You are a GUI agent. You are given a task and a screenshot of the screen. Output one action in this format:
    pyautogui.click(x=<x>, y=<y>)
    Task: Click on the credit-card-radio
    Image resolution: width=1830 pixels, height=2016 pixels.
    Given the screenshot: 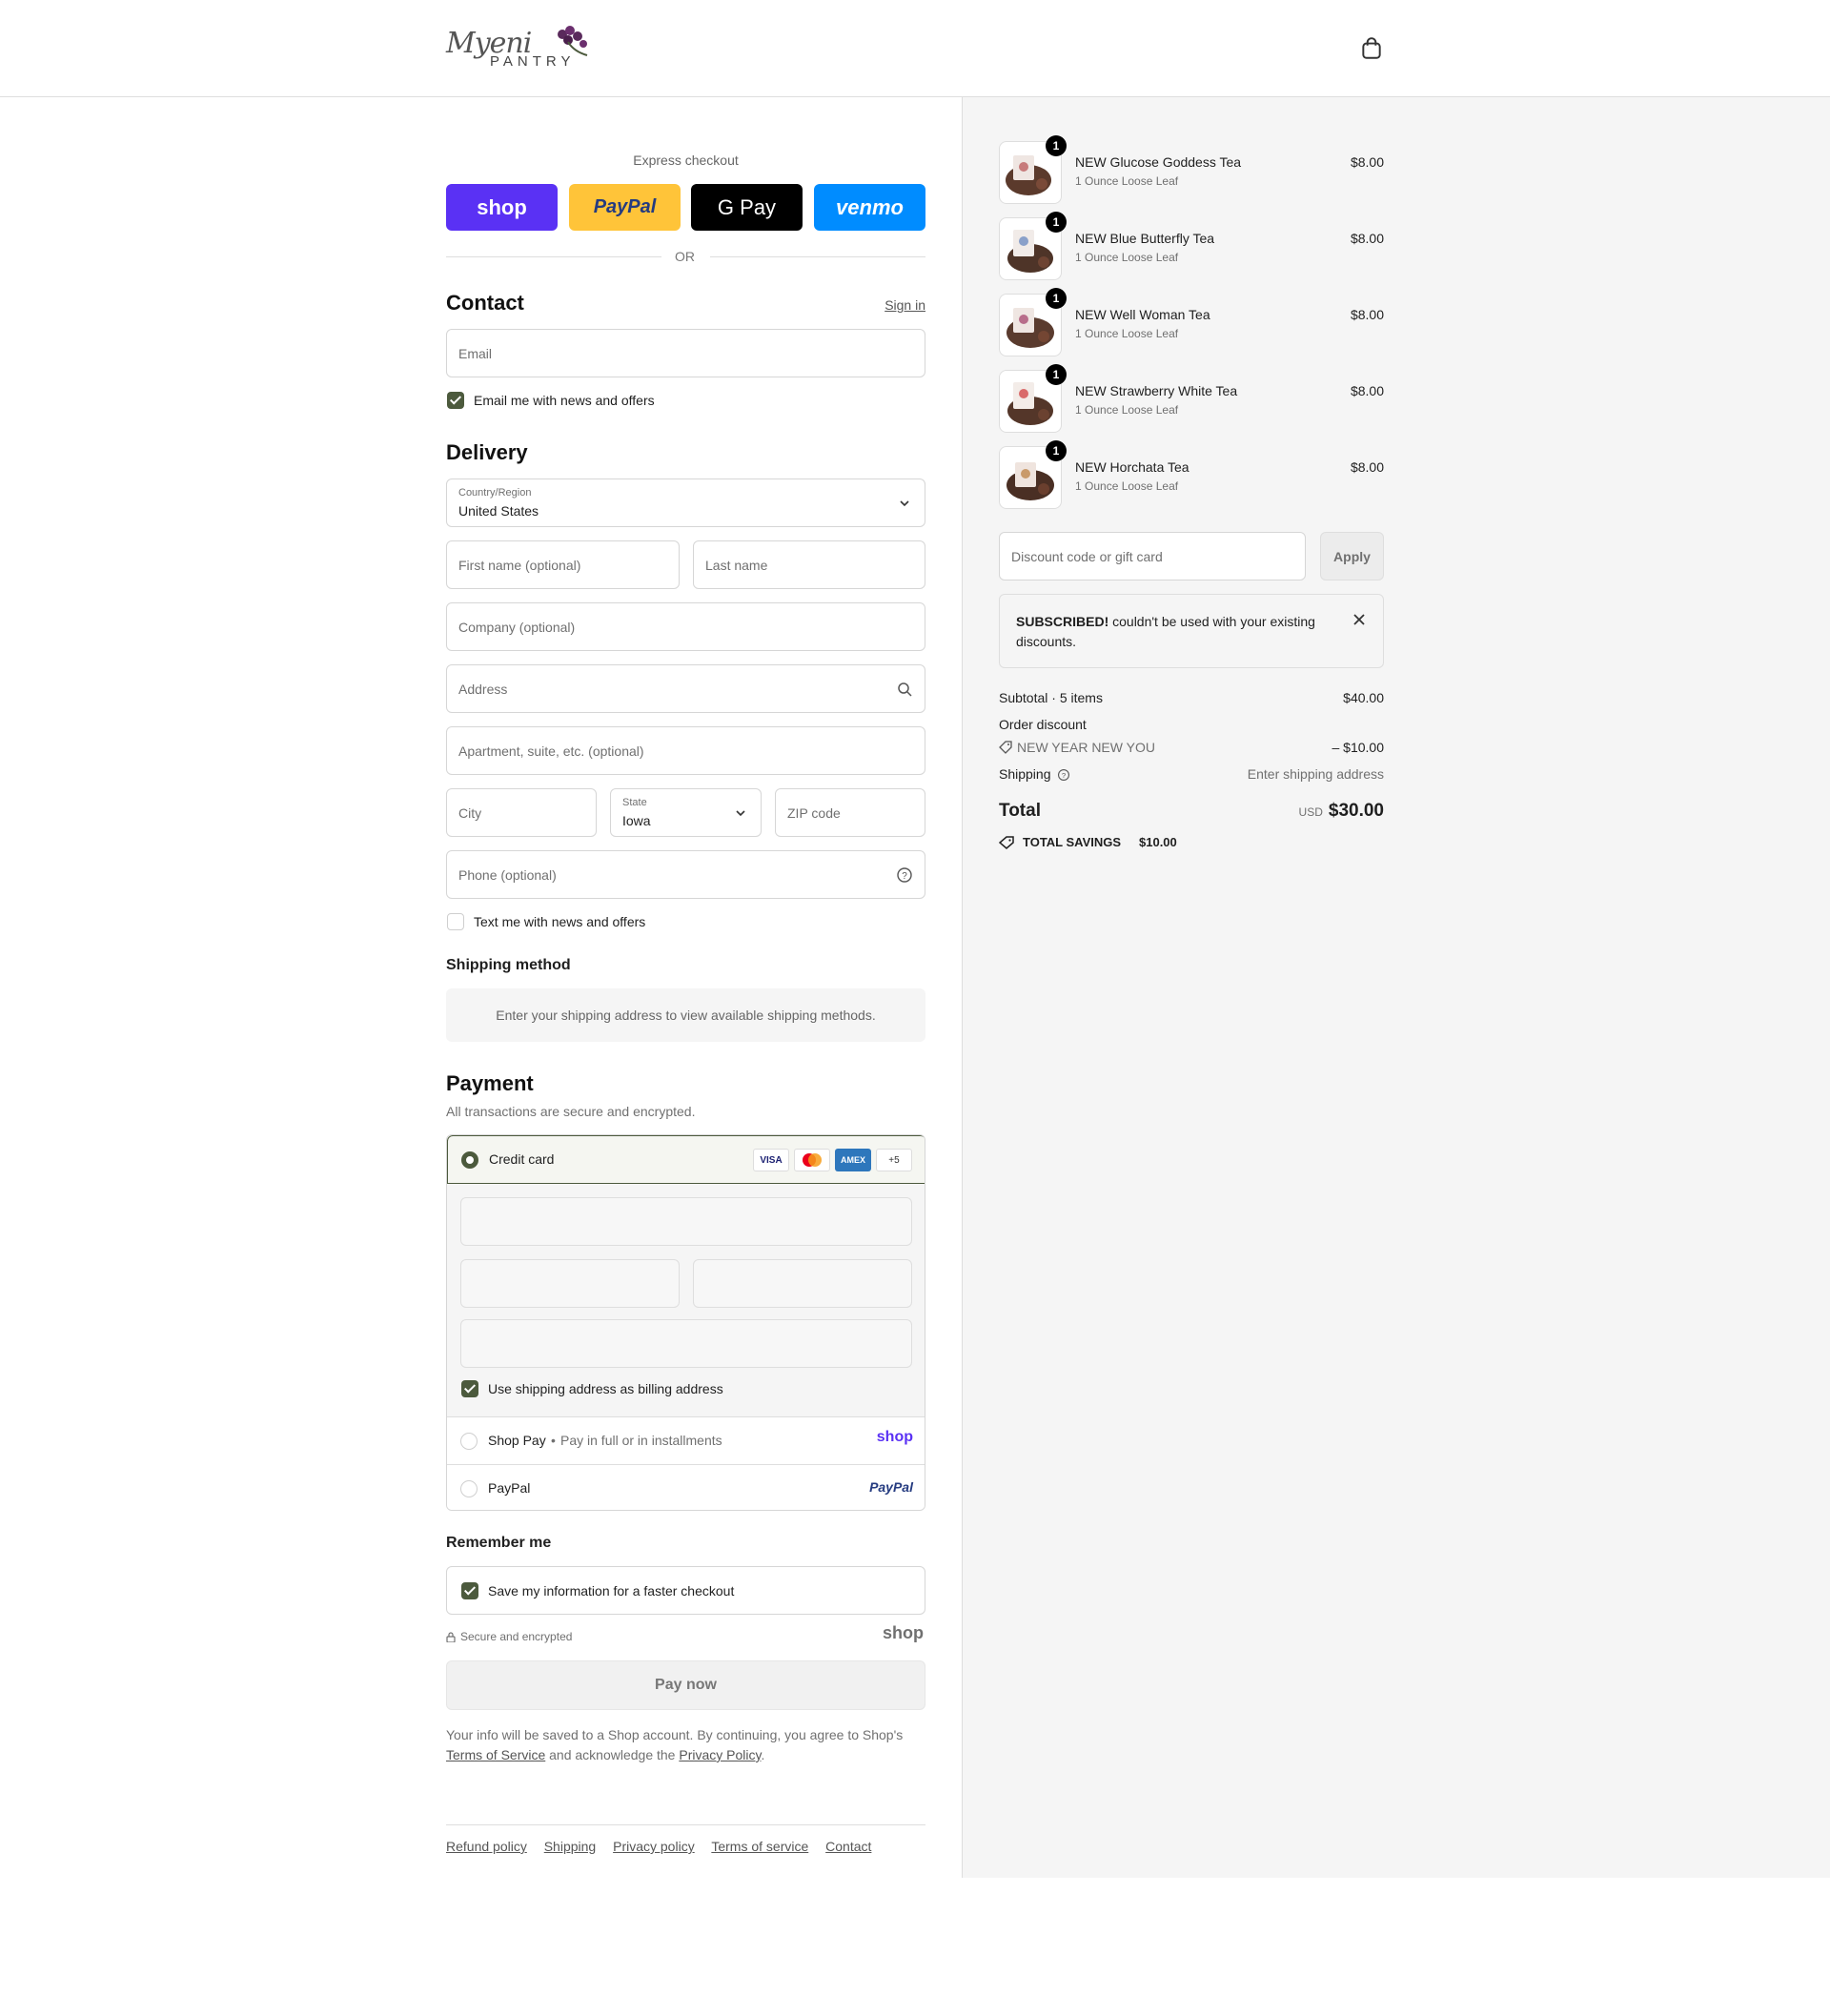 What is the action you would take?
    pyautogui.click(x=469, y=1160)
    